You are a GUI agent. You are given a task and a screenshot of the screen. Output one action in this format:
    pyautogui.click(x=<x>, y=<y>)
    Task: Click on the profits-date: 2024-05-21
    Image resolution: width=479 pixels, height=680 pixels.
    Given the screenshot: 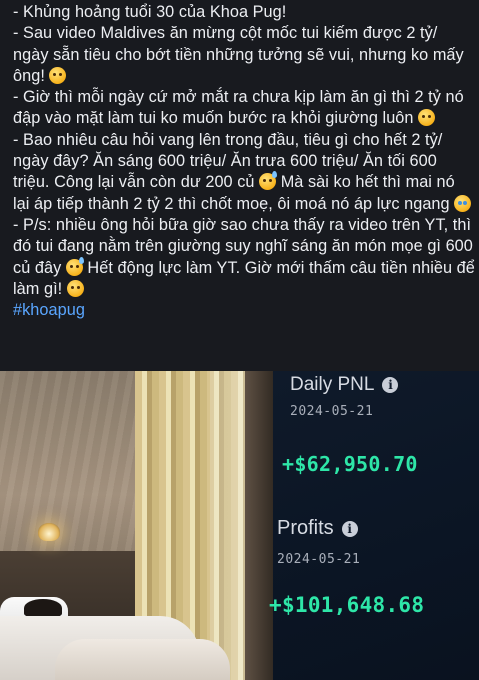 What is the action you would take?
    pyautogui.click(x=319, y=559)
    